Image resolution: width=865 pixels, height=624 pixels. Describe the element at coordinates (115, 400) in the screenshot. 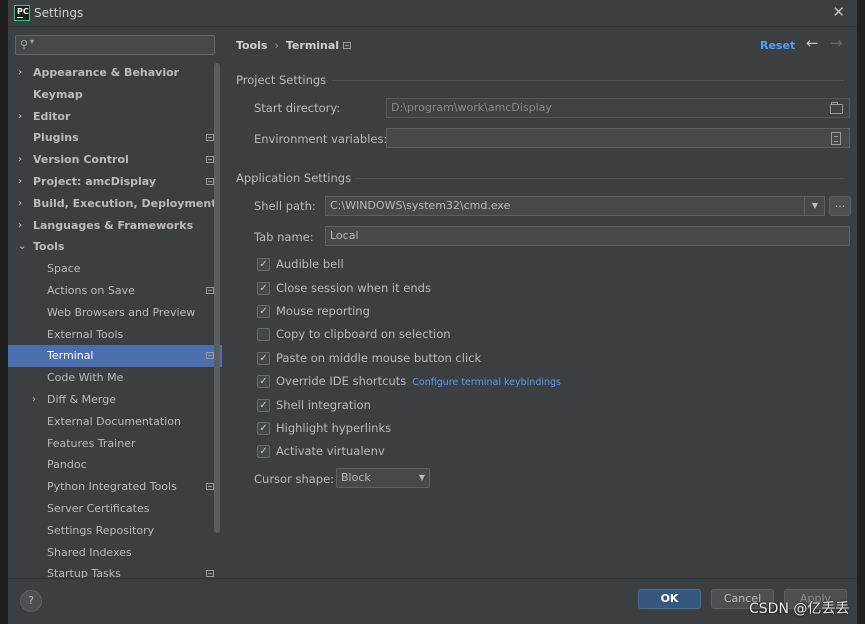

I see `tree-item-diff-merge: › Diff & Merge` at that location.